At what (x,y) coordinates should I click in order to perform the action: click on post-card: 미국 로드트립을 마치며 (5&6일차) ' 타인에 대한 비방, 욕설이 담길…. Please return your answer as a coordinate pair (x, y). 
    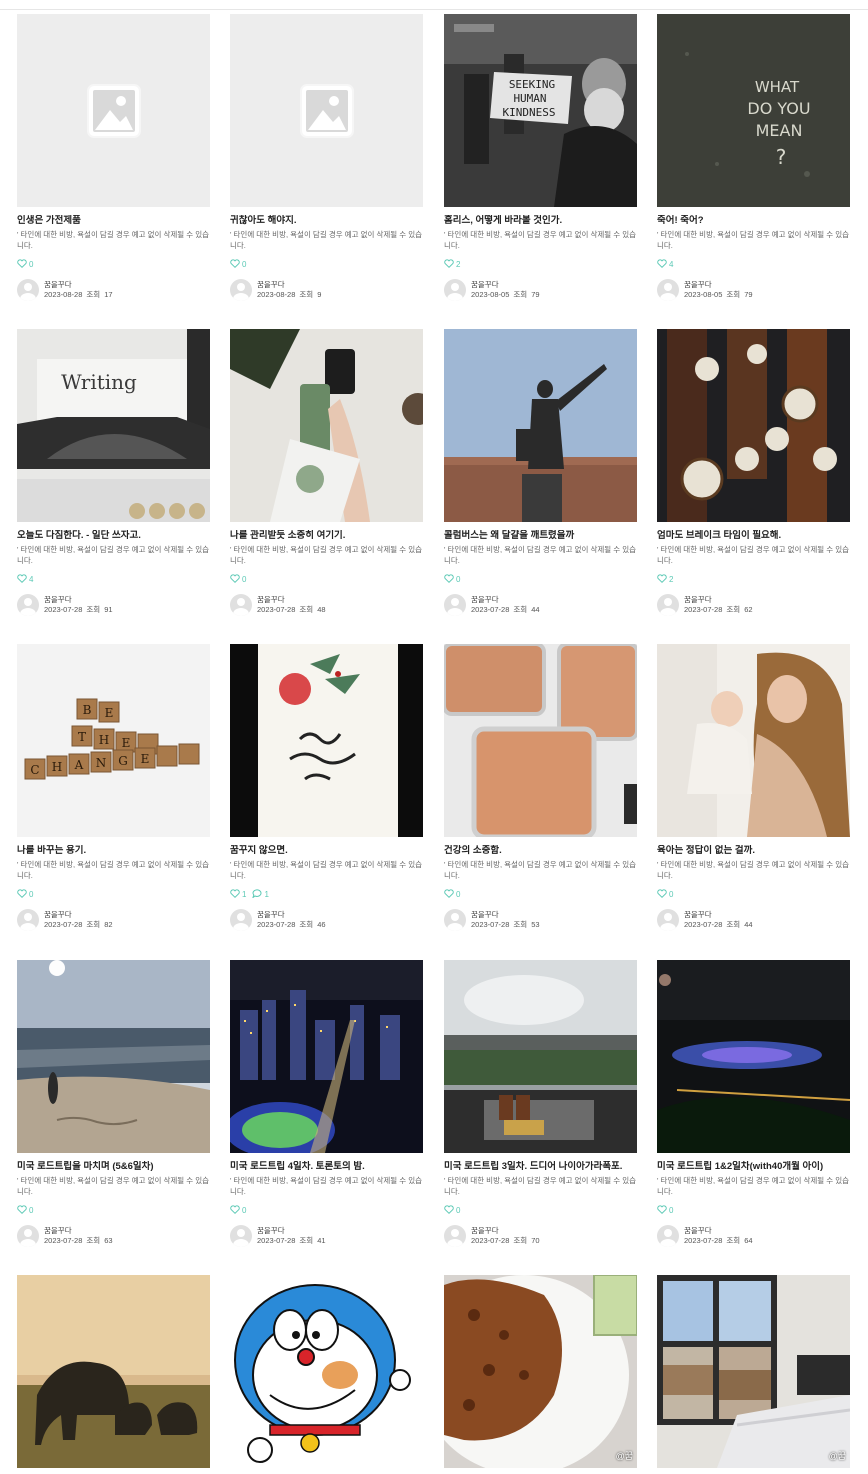
    Looking at the image, I should click on (113, 1103).